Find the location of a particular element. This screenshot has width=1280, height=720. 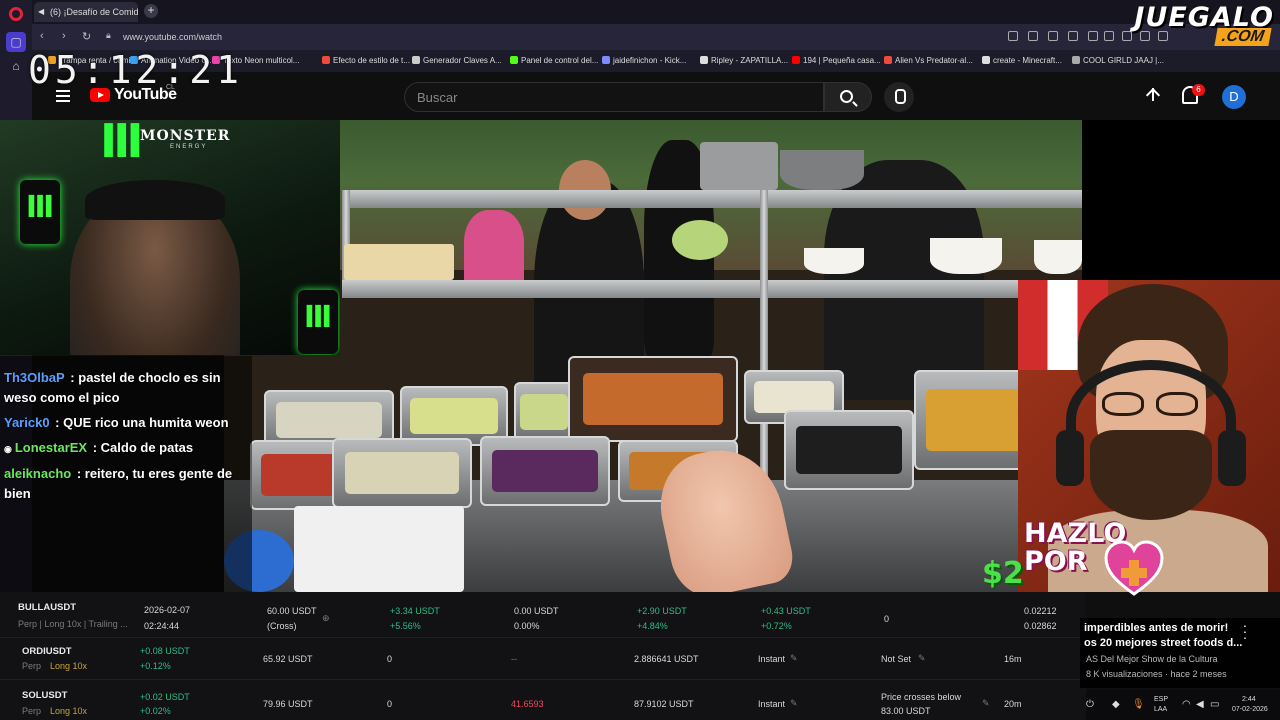

search-button is located at coordinates (848, 97).